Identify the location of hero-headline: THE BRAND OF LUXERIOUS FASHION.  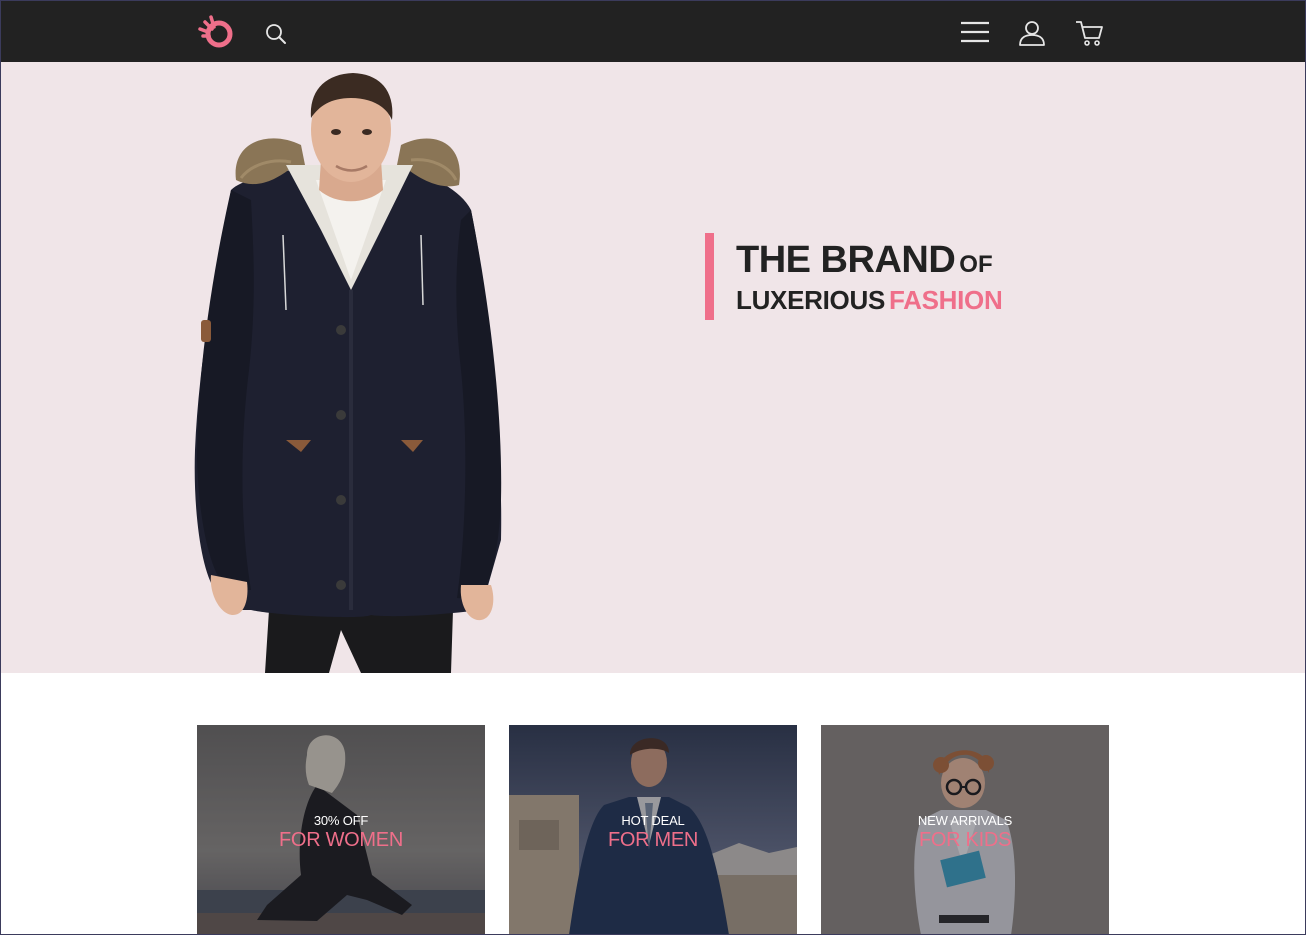
(854, 276).